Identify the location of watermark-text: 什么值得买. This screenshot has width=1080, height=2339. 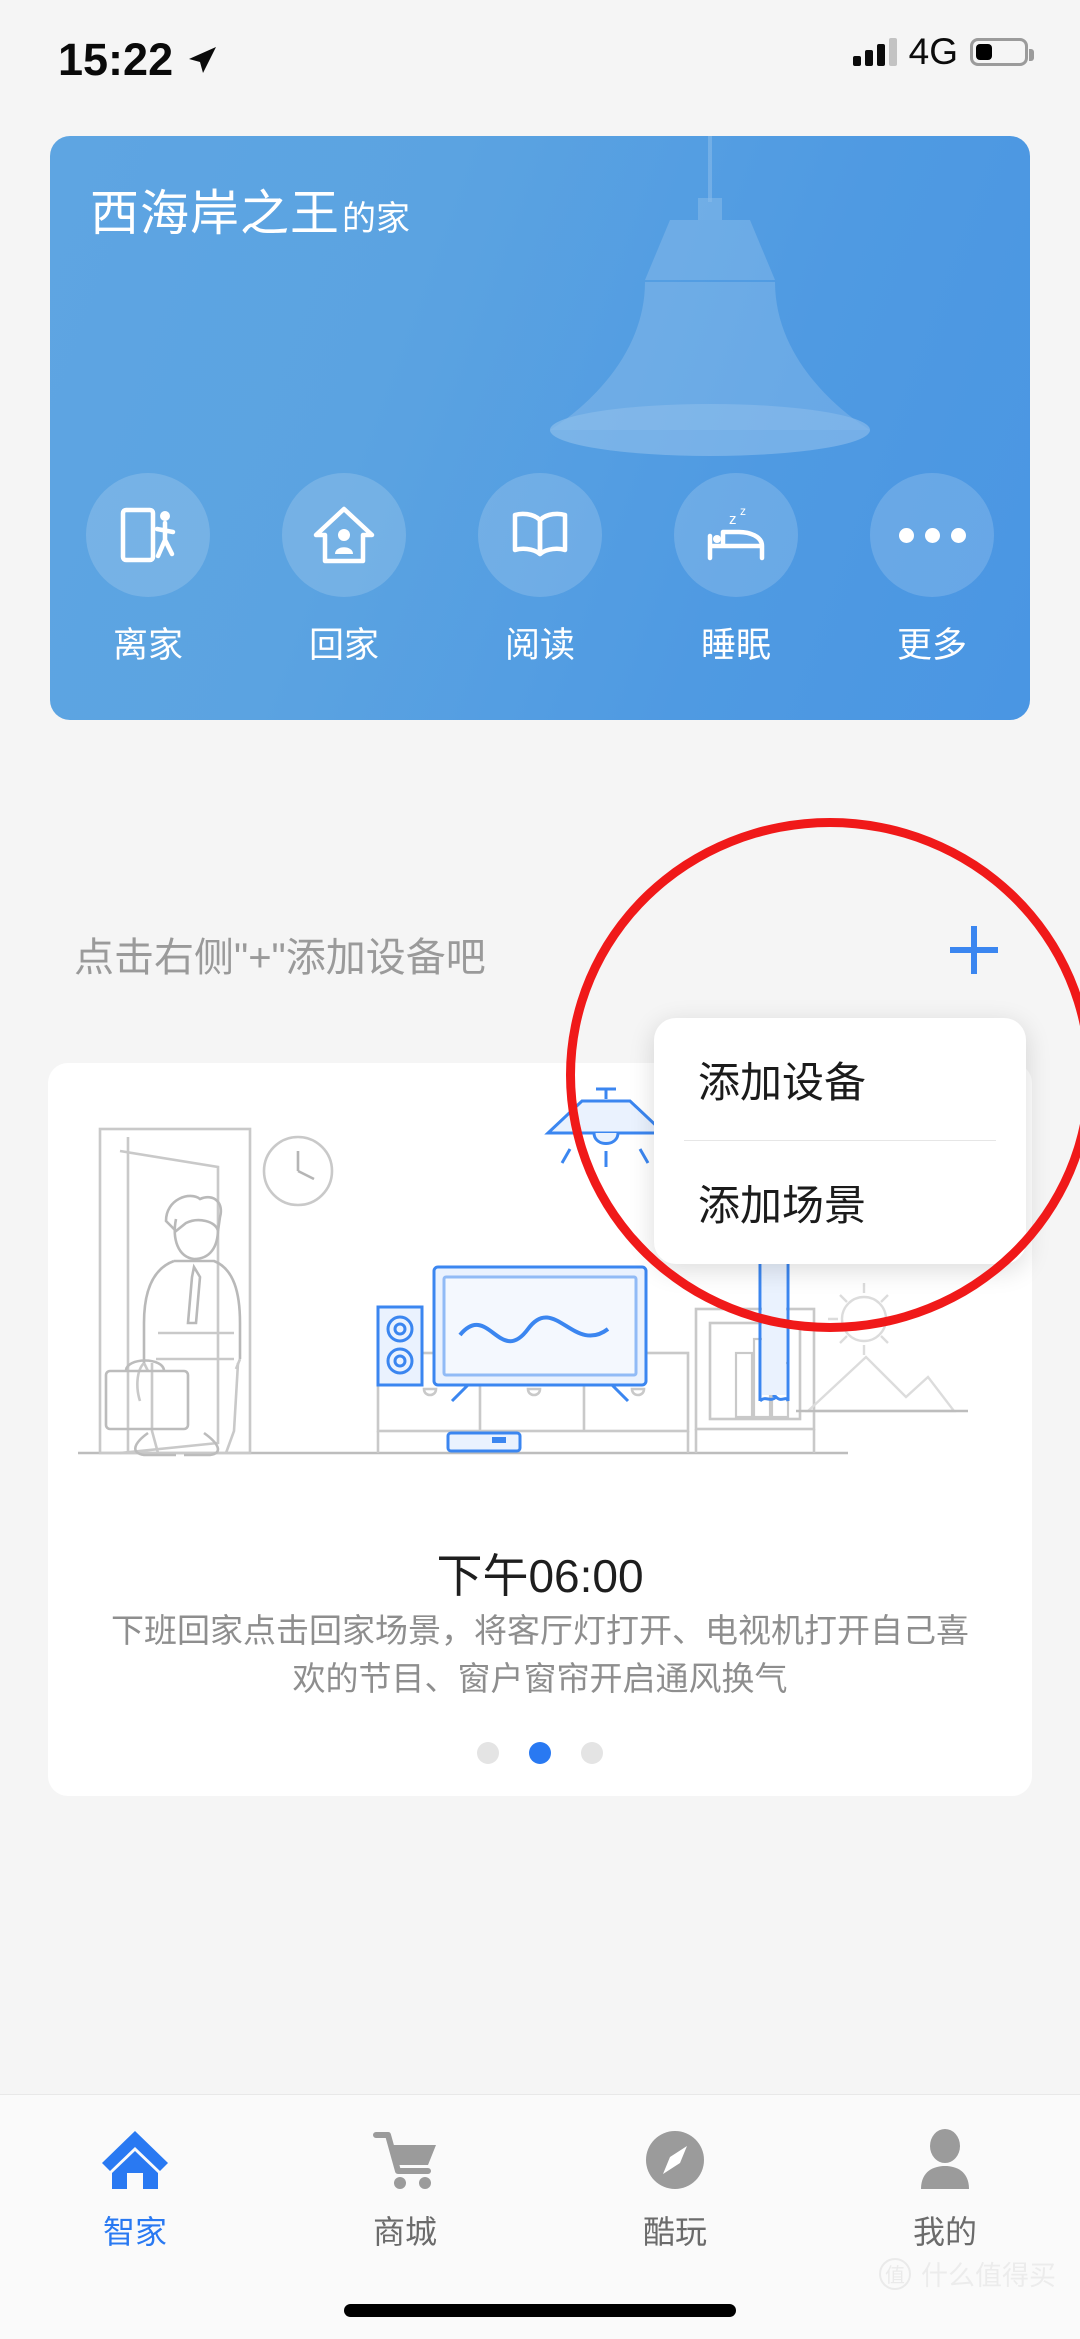
(988, 2276).